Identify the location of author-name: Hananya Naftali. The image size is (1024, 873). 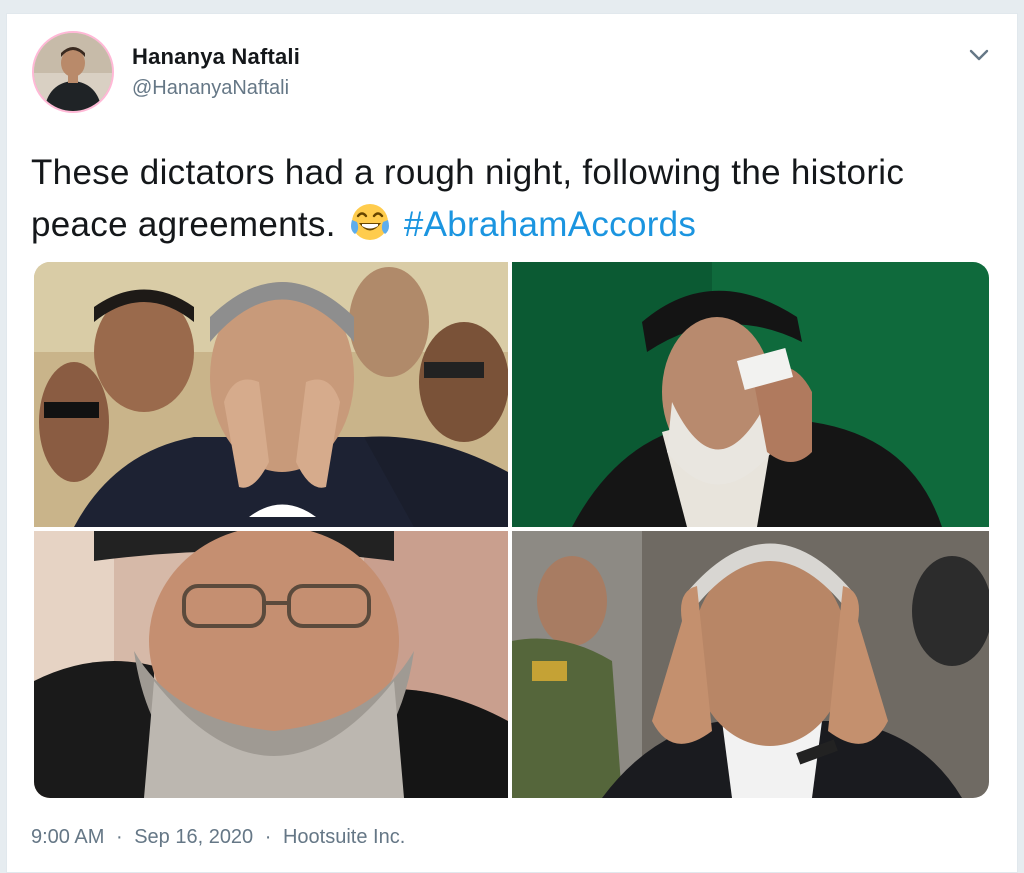
(216, 57).